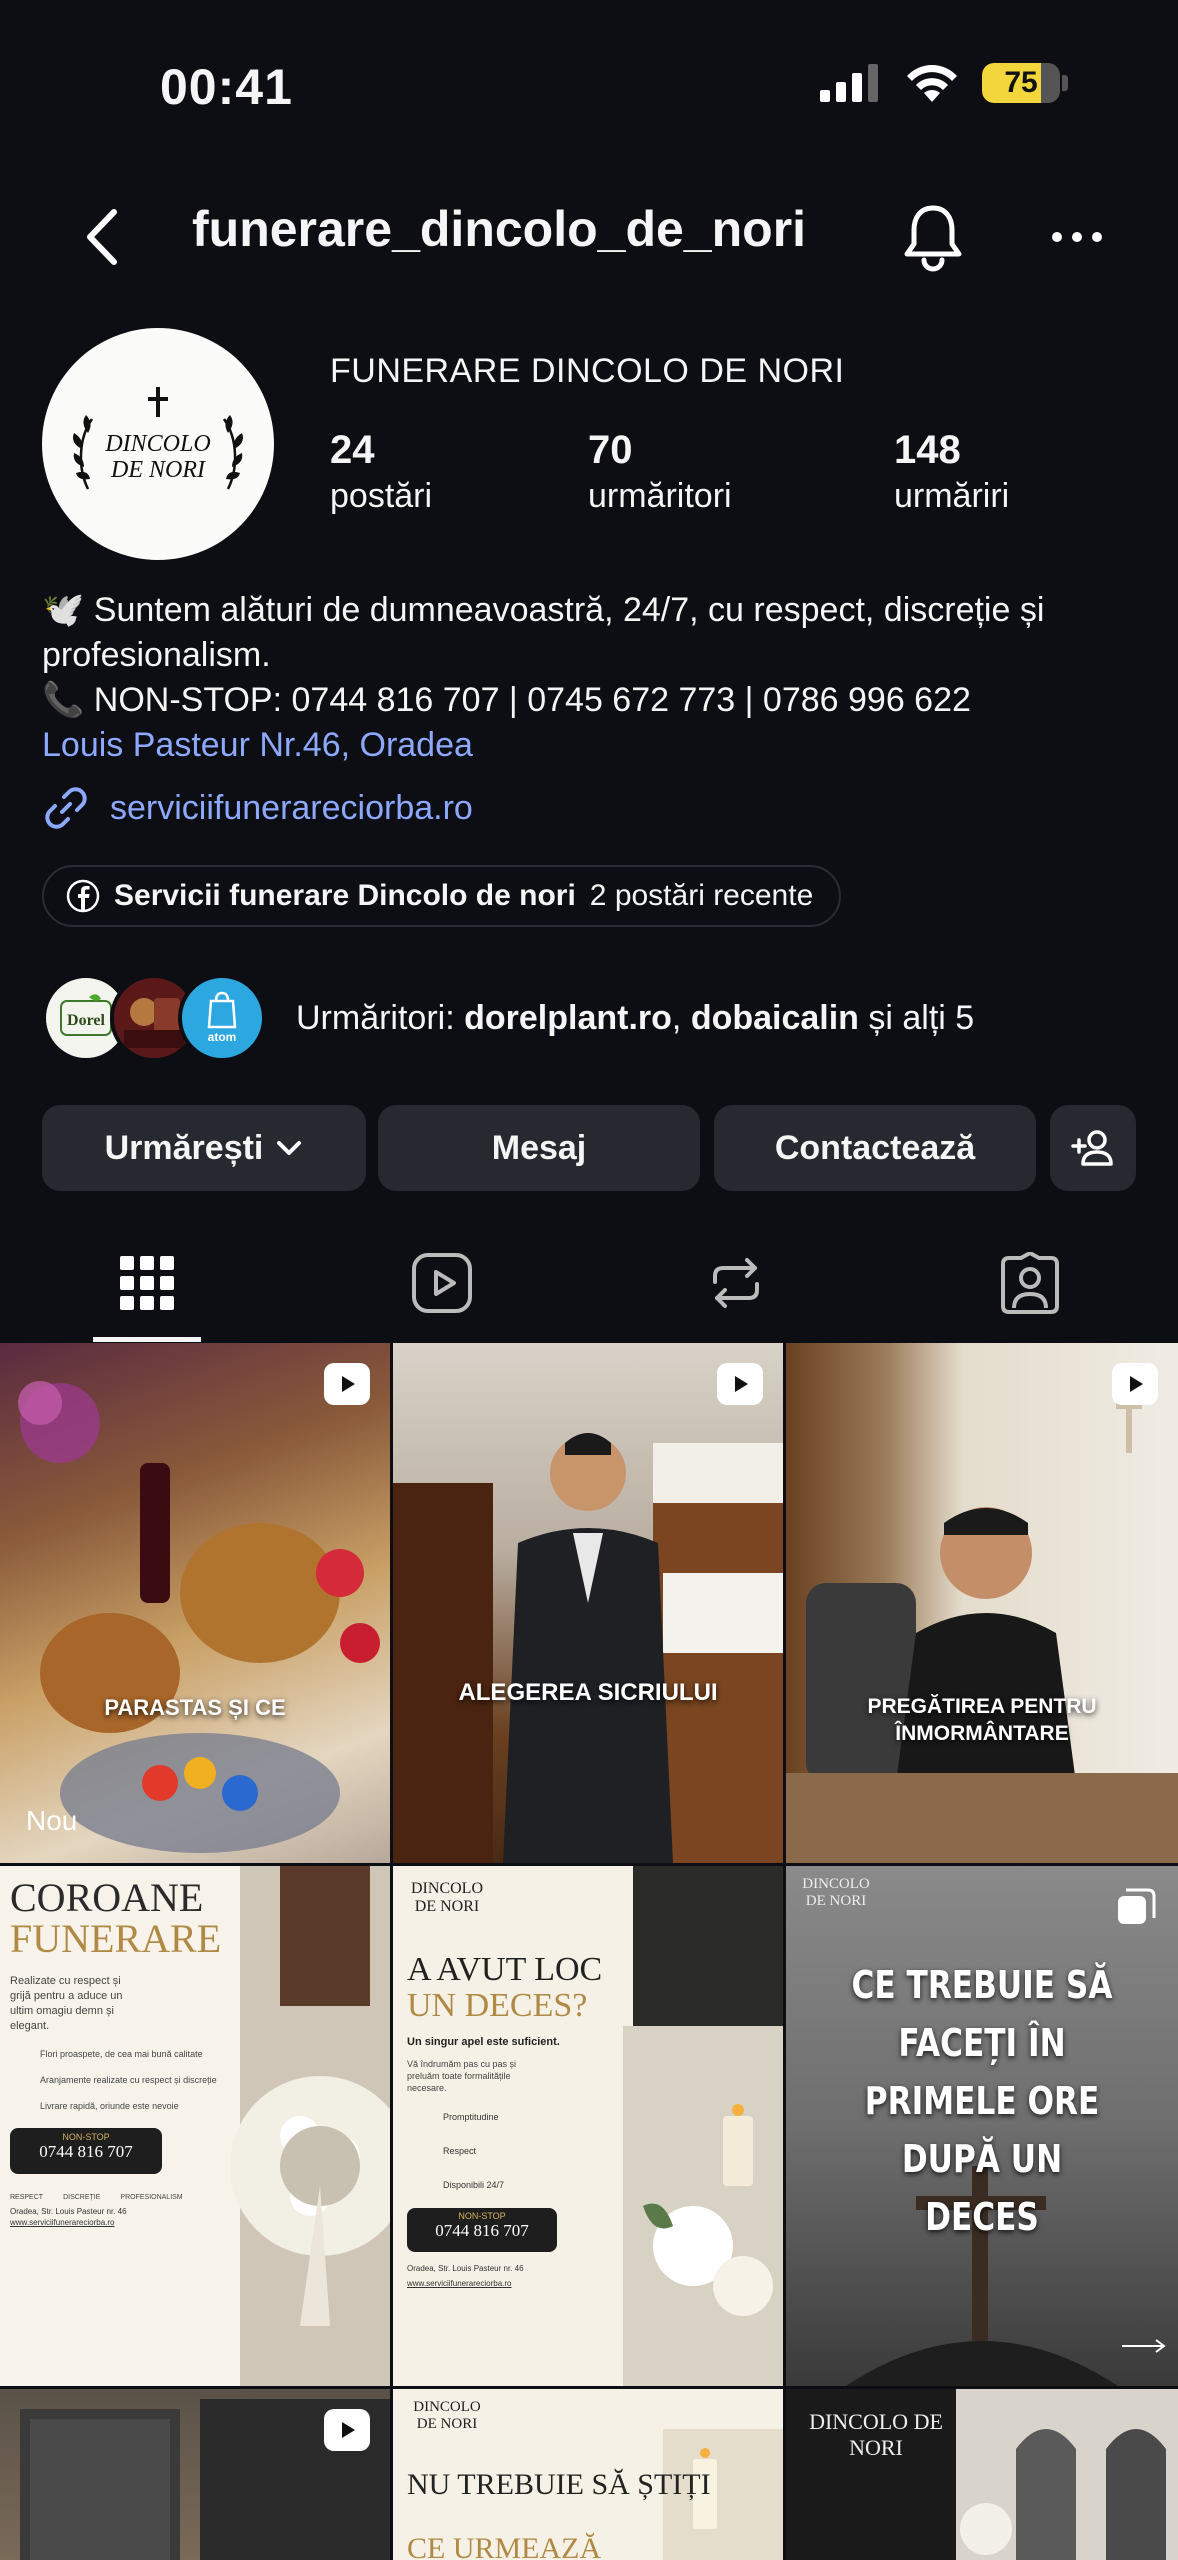  I want to click on status-bar: 00:41 75, so click(589, 85).